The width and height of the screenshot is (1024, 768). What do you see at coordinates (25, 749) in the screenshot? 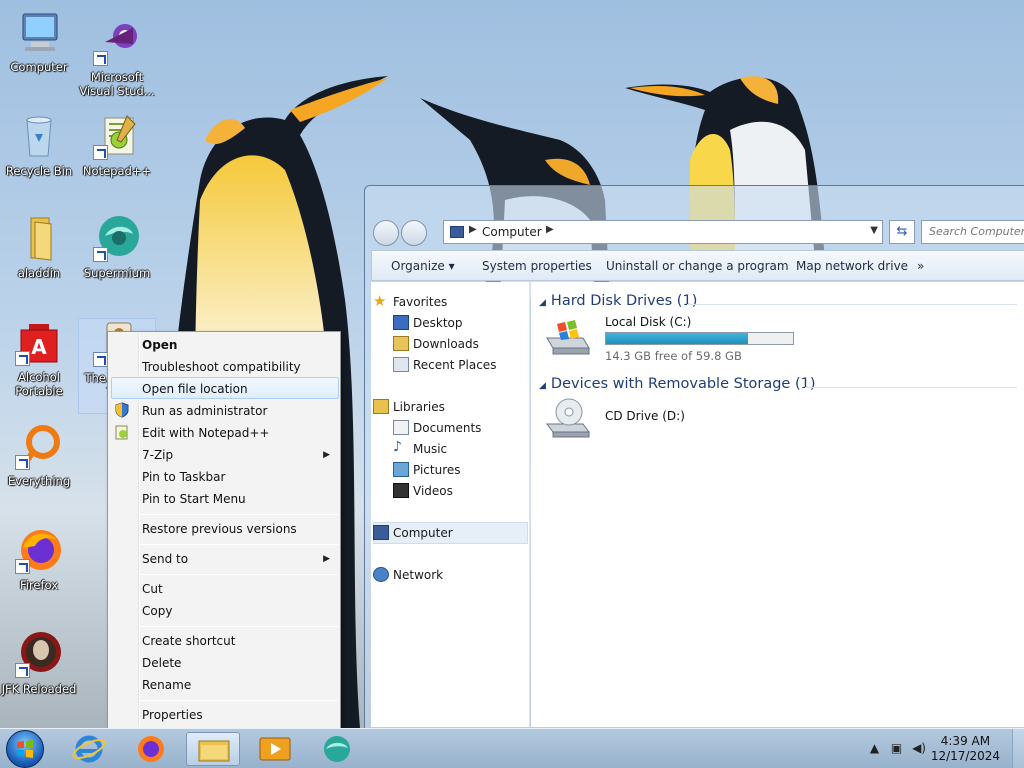
I see `start-button` at bounding box center [25, 749].